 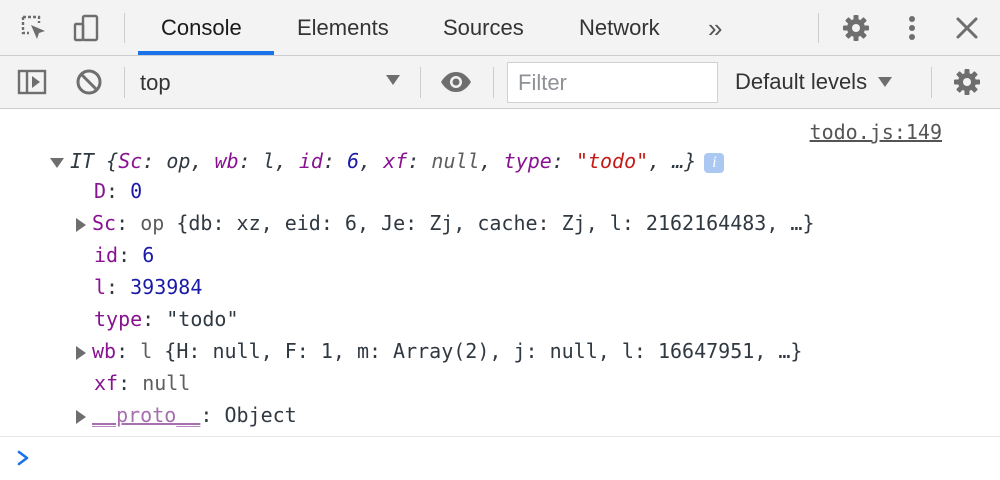 What do you see at coordinates (32, 82) in the screenshot?
I see `show-sidebar-icon` at bounding box center [32, 82].